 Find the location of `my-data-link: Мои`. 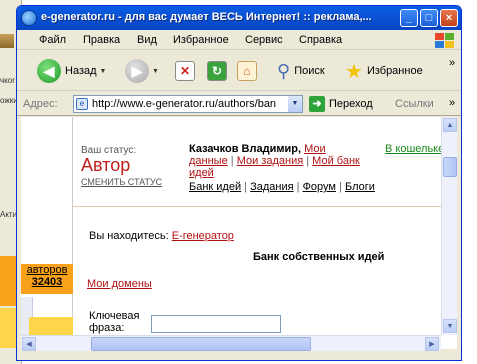

my-data-link: Мои is located at coordinates (315, 149).